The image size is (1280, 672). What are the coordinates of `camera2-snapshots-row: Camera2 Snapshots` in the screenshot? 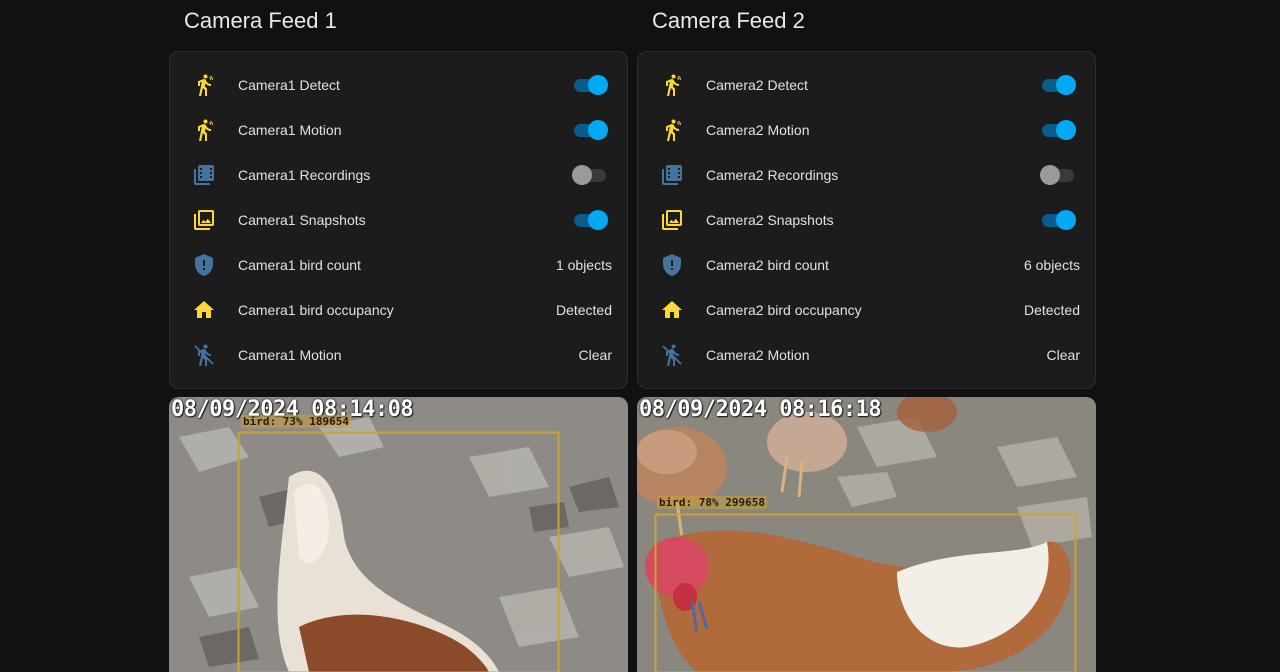 It's located at (866, 219).